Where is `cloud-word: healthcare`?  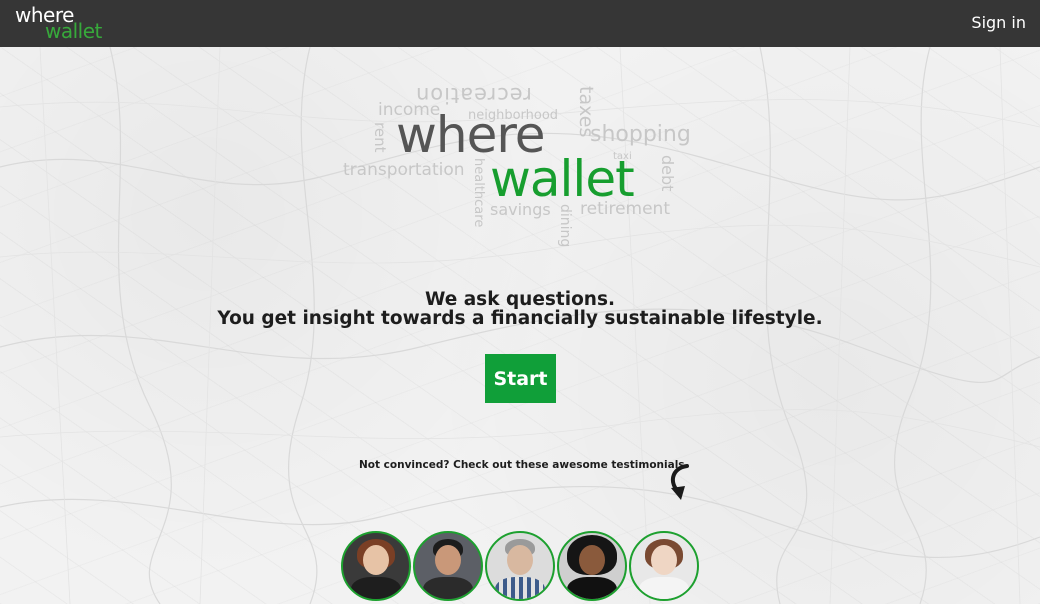 cloud-word: healthcare is located at coordinates (478, 193).